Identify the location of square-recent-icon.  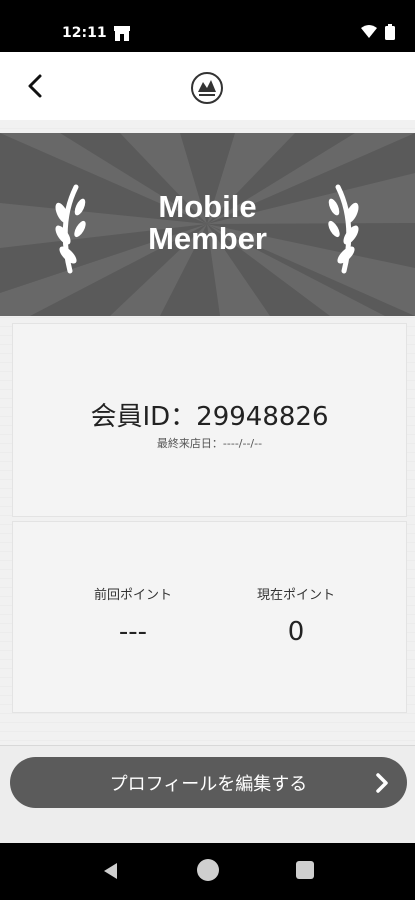
(305, 870).